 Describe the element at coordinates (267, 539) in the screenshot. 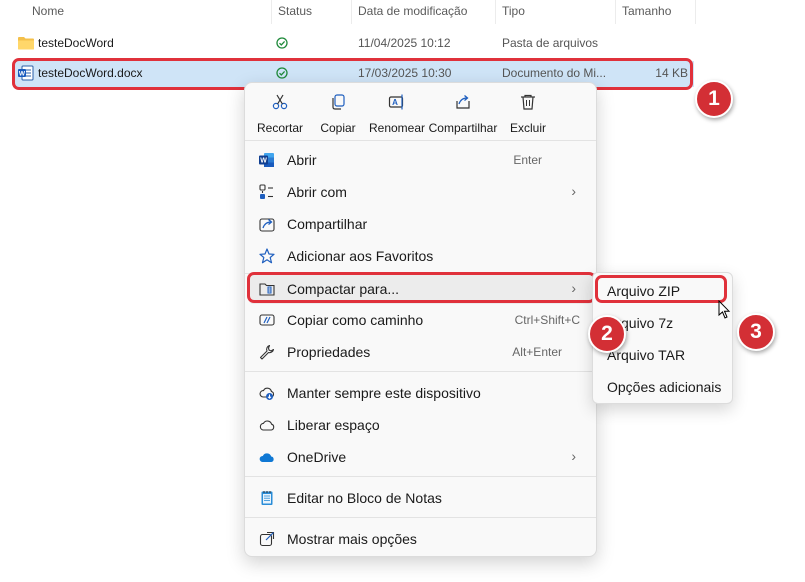

I see `more-options-icon` at that location.